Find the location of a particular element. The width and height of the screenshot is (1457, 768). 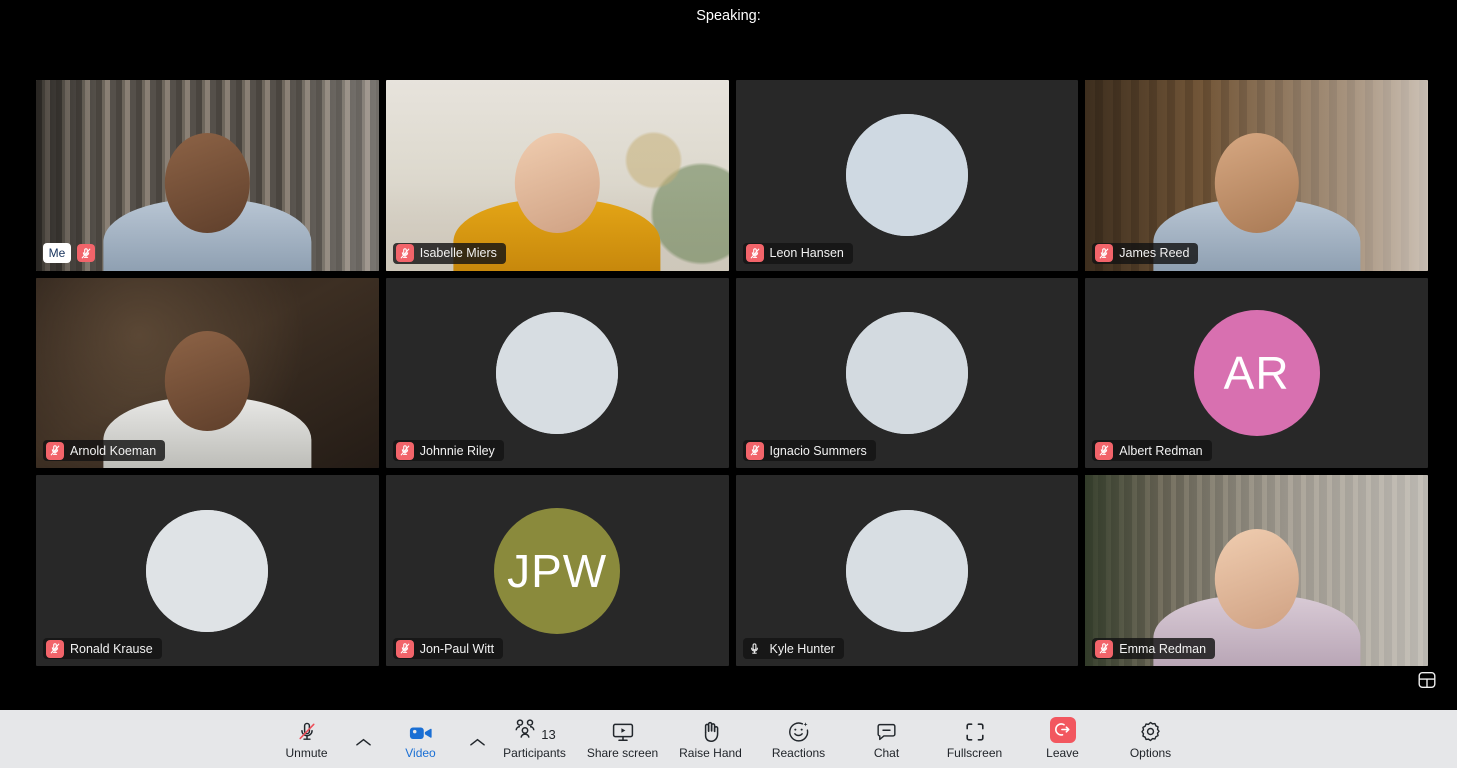

options-label: Options is located at coordinates (1150, 752).